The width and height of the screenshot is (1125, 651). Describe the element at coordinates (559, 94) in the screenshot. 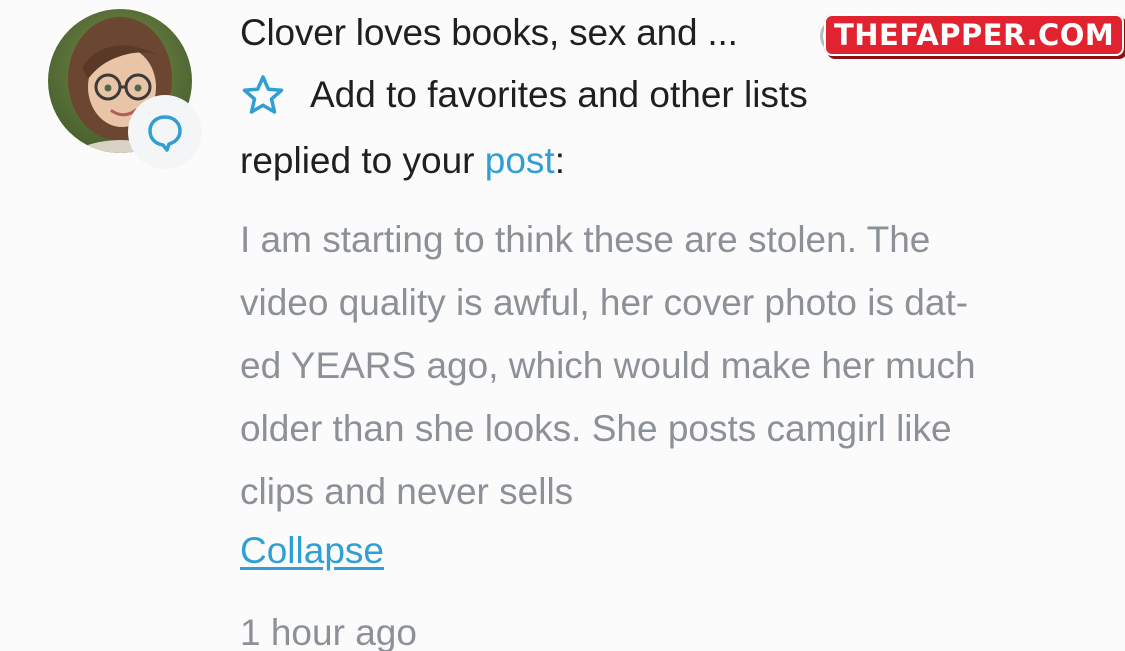

I see `favorites-label: Add to favorites and other lists` at that location.